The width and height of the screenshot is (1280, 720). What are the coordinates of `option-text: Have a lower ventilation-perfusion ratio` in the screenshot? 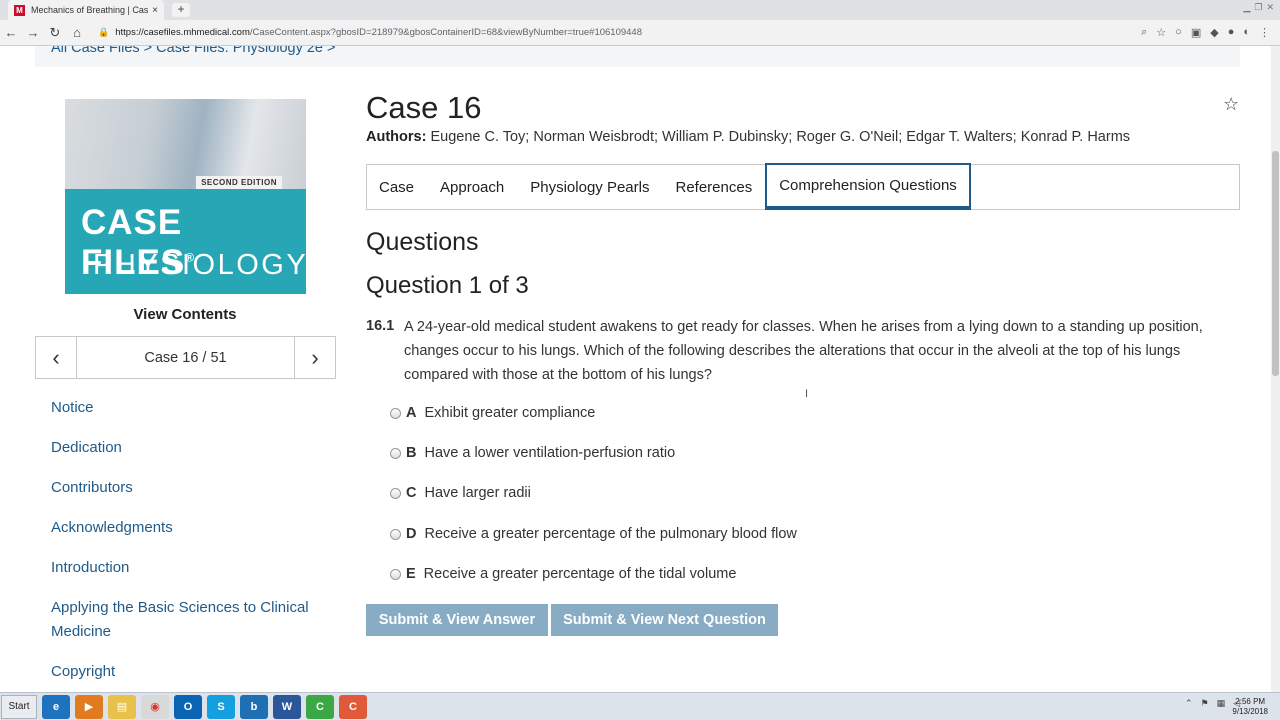 It's located at (550, 453).